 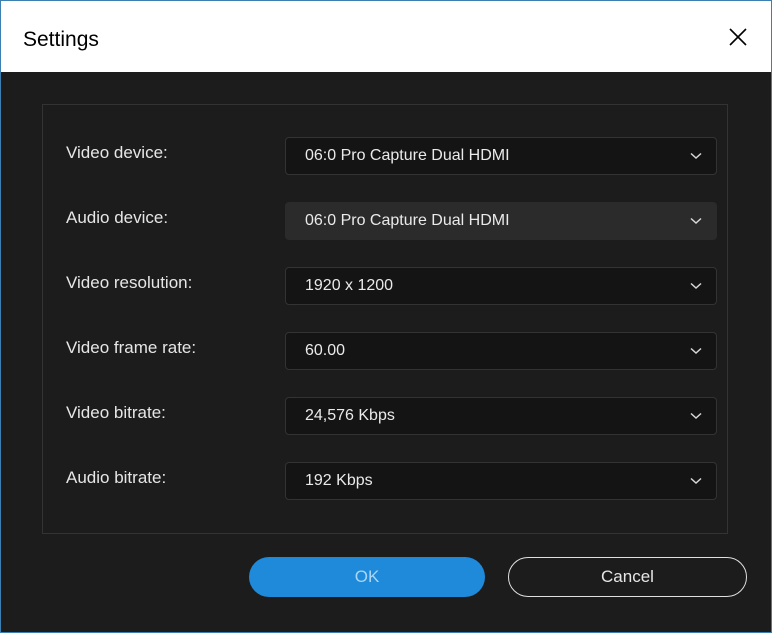 I want to click on audio-device-label: Audio device:, so click(x=117, y=217).